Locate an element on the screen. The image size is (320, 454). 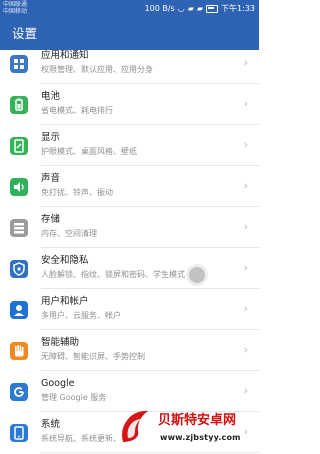
network-speed: 100 B/s is located at coordinates (159, 8).